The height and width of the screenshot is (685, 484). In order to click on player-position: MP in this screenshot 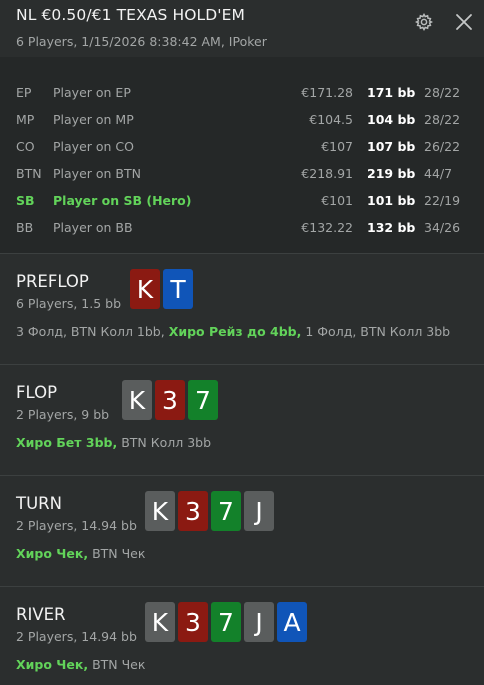, I will do `click(25, 119)`.